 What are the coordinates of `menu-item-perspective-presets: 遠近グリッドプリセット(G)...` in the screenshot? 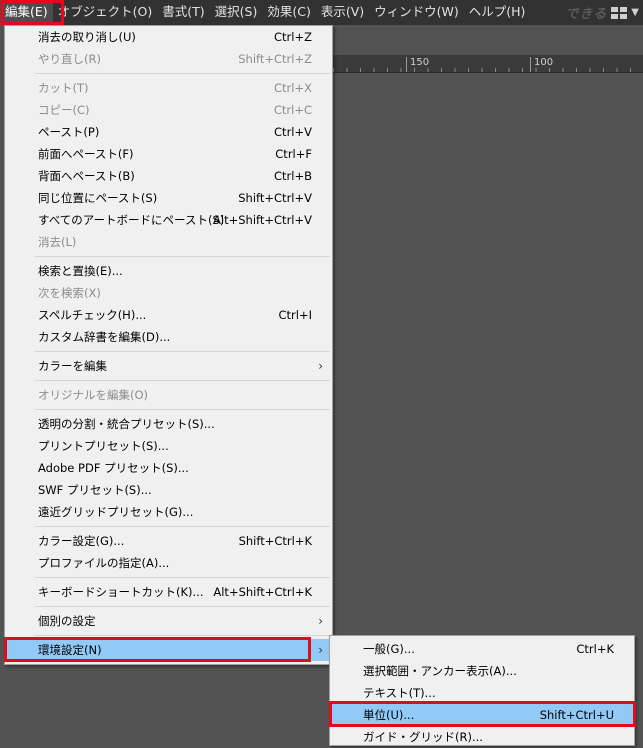 It's located at (168, 512).